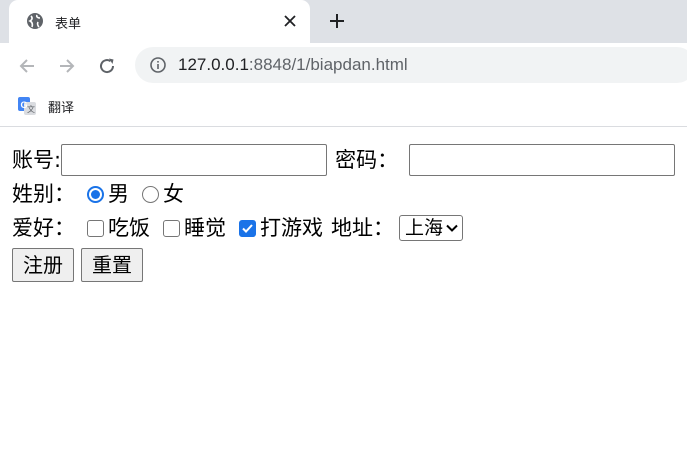 The image size is (687, 471). What do you see at coordinates (43, 228) in the screenshot?
I see `hobby-label: 爱好：` at bounding box center [43, 228].